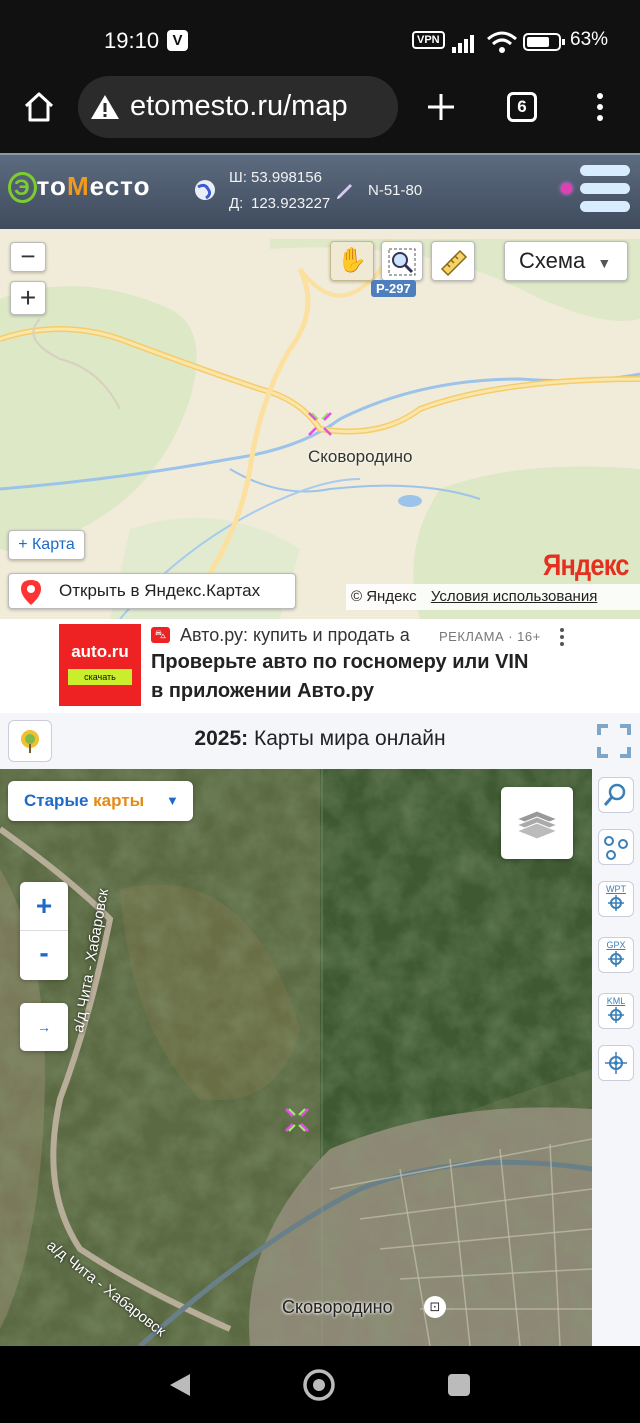  What do you see at coordinates (616, 903) in the screenshot?
I see `wpt-target-icon` at bounding box center [616, 903].